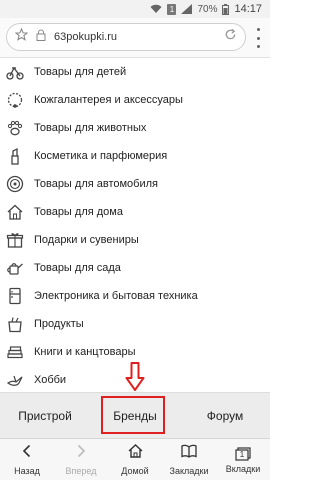  What do you see at coordinates (207, 9) in the screenshot?
I see `battery-percent: 70%` at bounding box center [207, 9].